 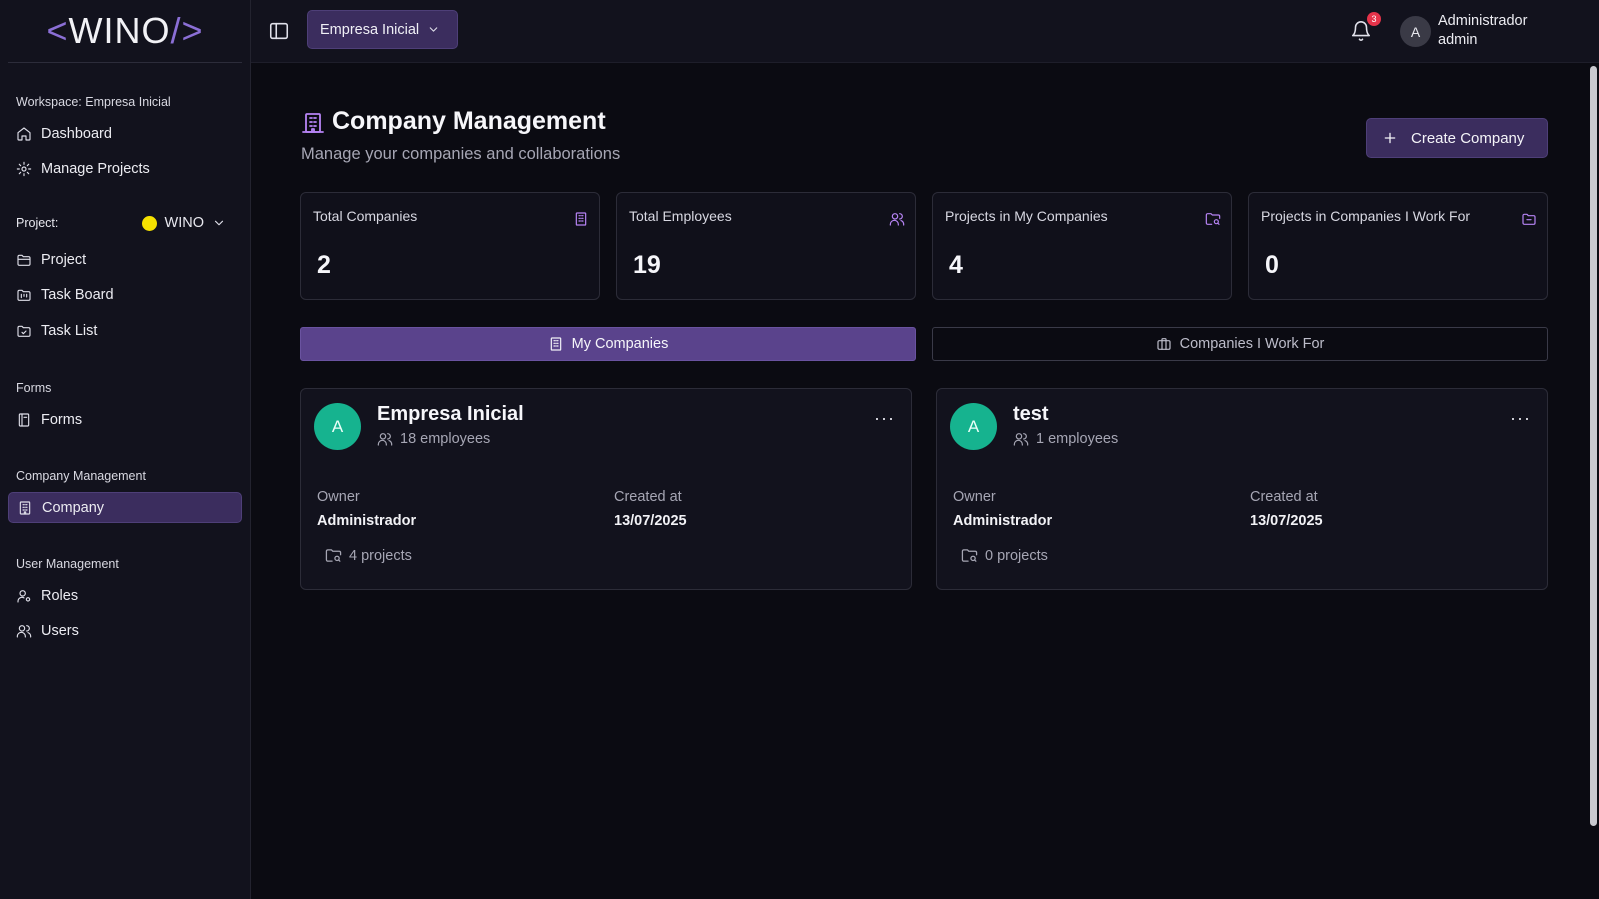 What do you see at coordinates (125, 133) in the screenshot?
I see `sidebar-item-dashboard: Dashboard` at bounding box center [125, 133].